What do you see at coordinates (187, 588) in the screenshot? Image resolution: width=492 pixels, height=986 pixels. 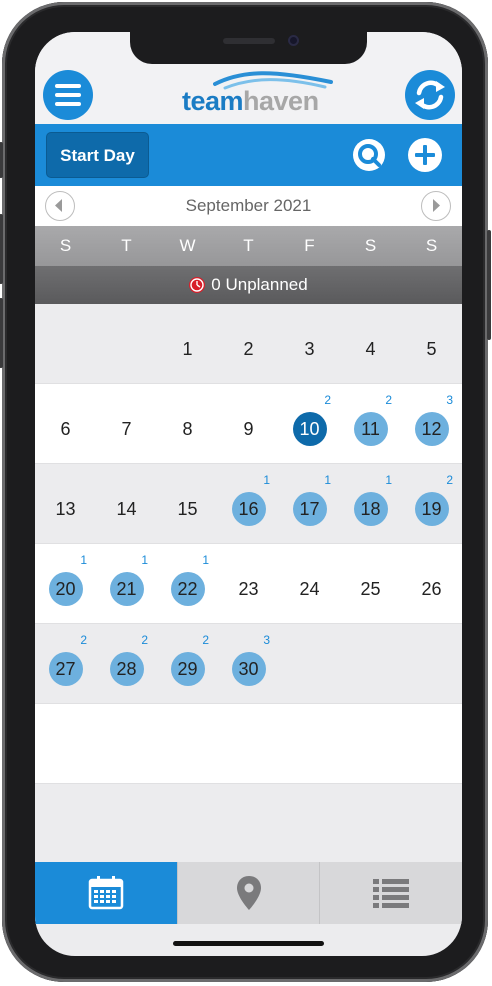 I see `calendar-day: 22` at bounding box center [187, 588].